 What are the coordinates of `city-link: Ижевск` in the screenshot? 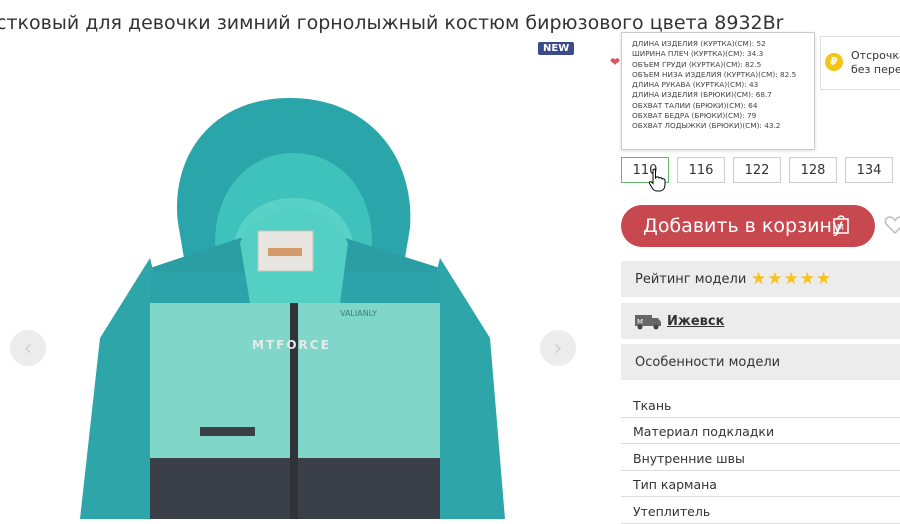 It's located at (695, 321).